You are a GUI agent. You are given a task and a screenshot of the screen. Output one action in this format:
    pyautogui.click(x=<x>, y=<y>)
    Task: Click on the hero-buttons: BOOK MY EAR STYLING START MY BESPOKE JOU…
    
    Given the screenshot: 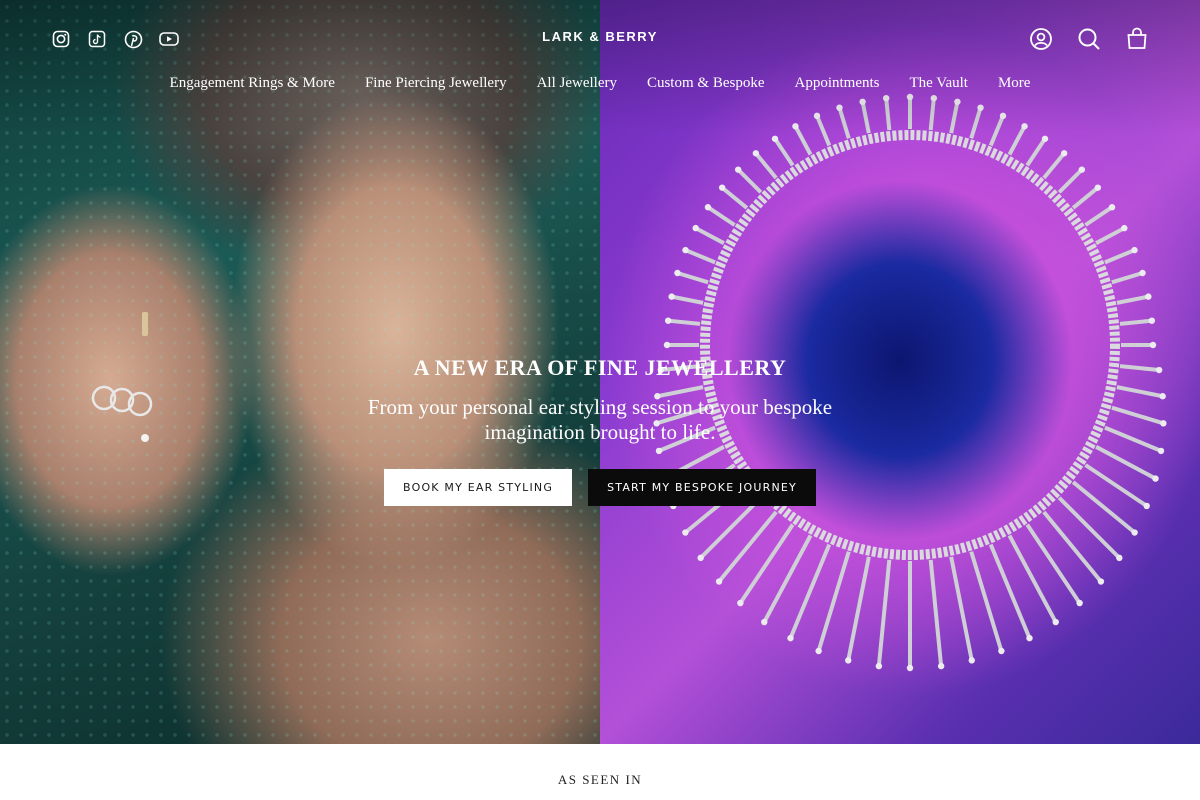 What is the action you would take?
    pyautogui.click(x=600, y=487)
    